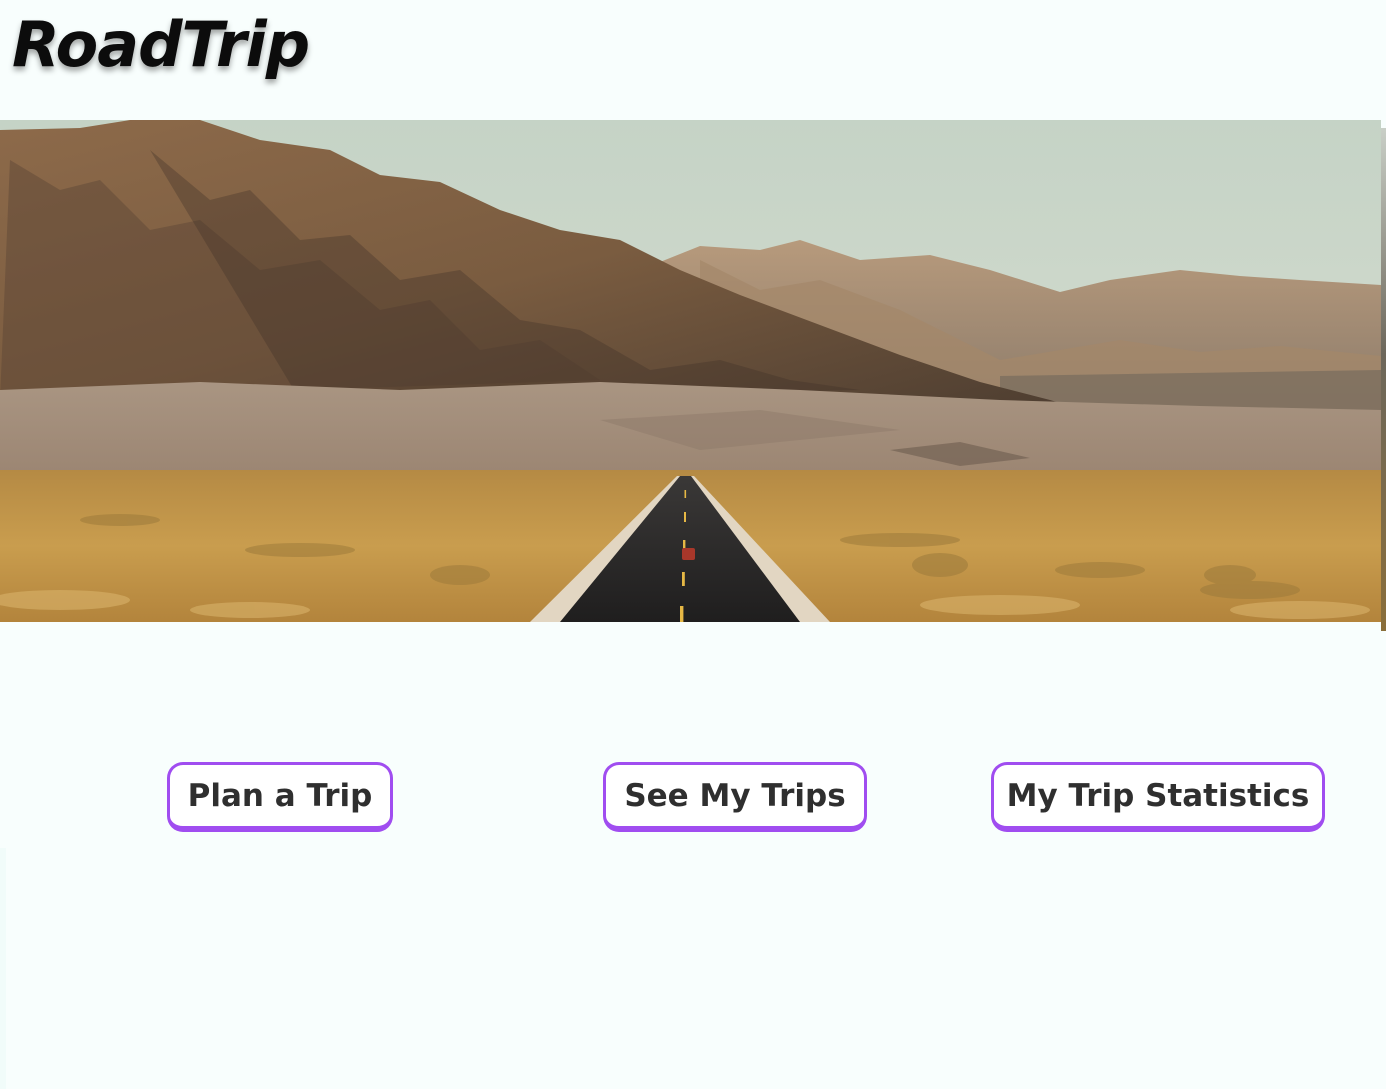 Image resolution: width=1386 pixels, height=1089 pixels. Describe the element at coordinates (1158, 797) in the screenshot. I see `trip-statistics-button: My Trip Statistics` at that location.